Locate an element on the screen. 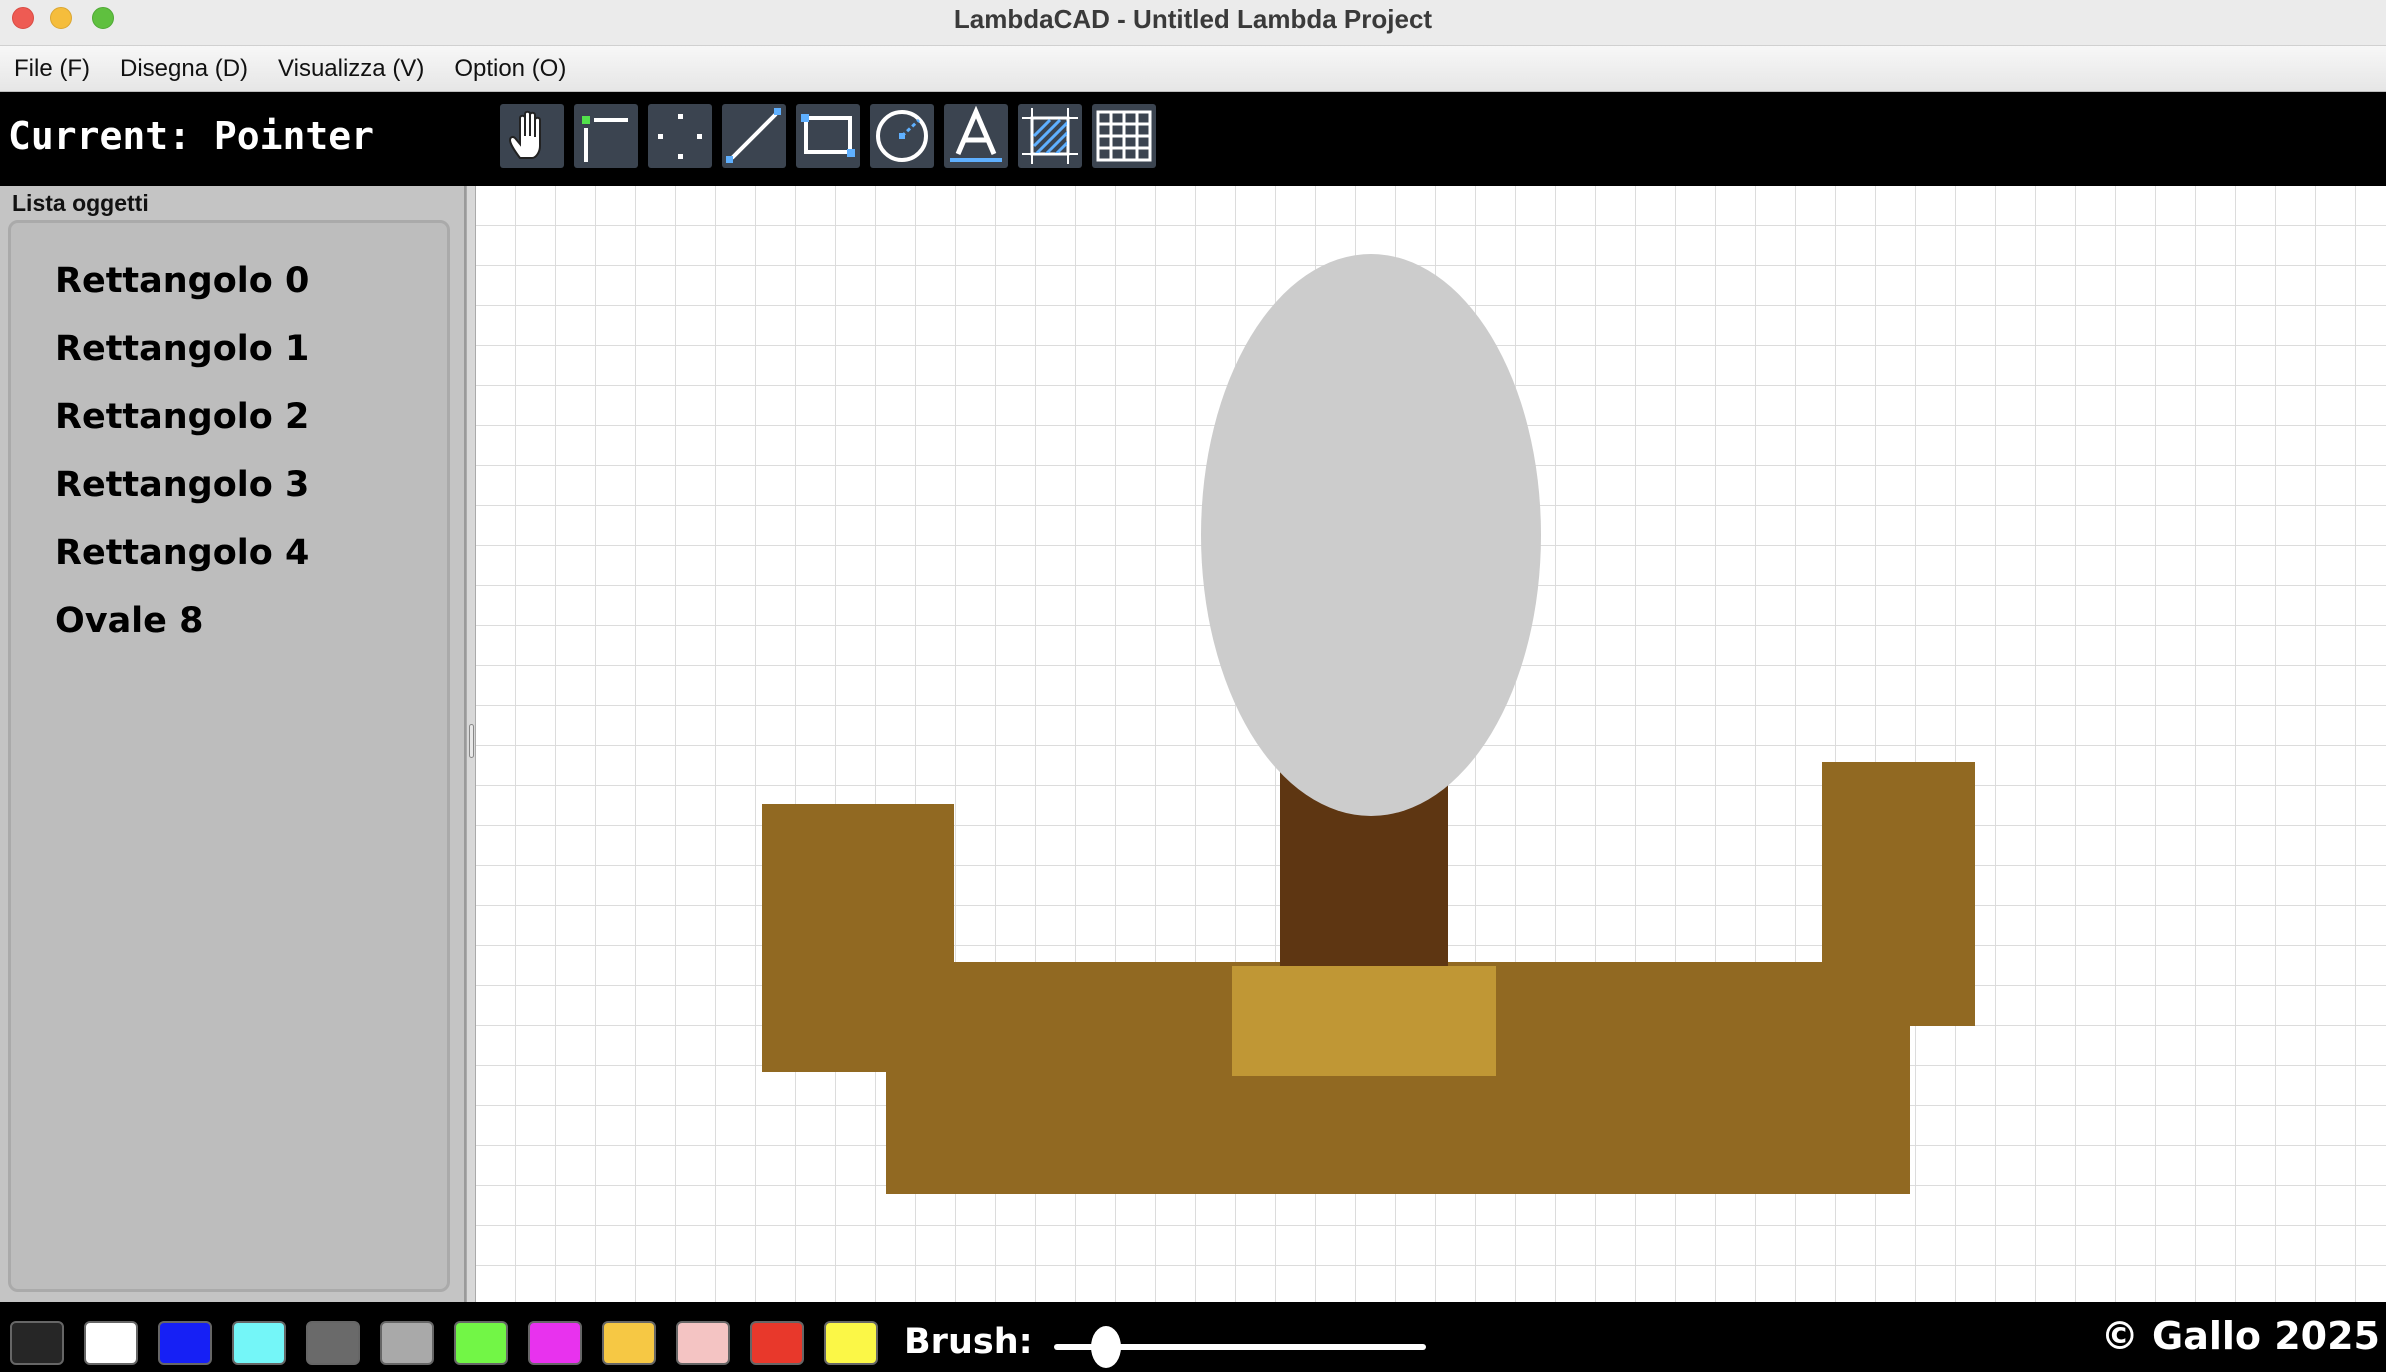 Image resolution: width=2386 pixels, height=1372 pixels. select-tool-button is located at coordinates (606, 136).